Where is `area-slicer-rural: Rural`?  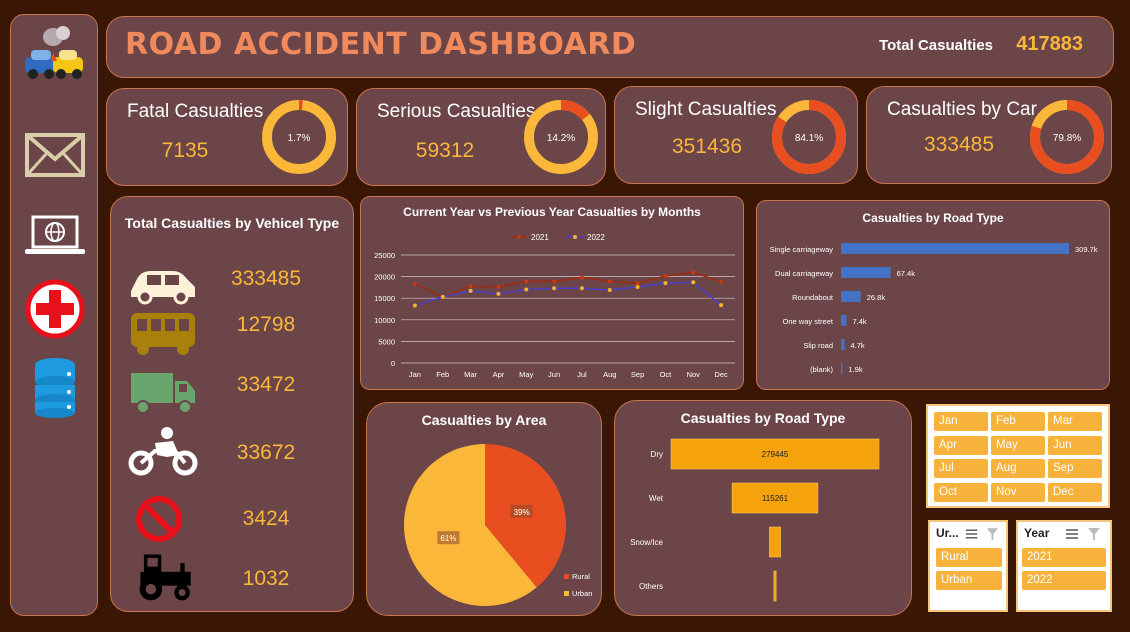
area-slicer-rural: Rural is located at coordinates (969, 557).